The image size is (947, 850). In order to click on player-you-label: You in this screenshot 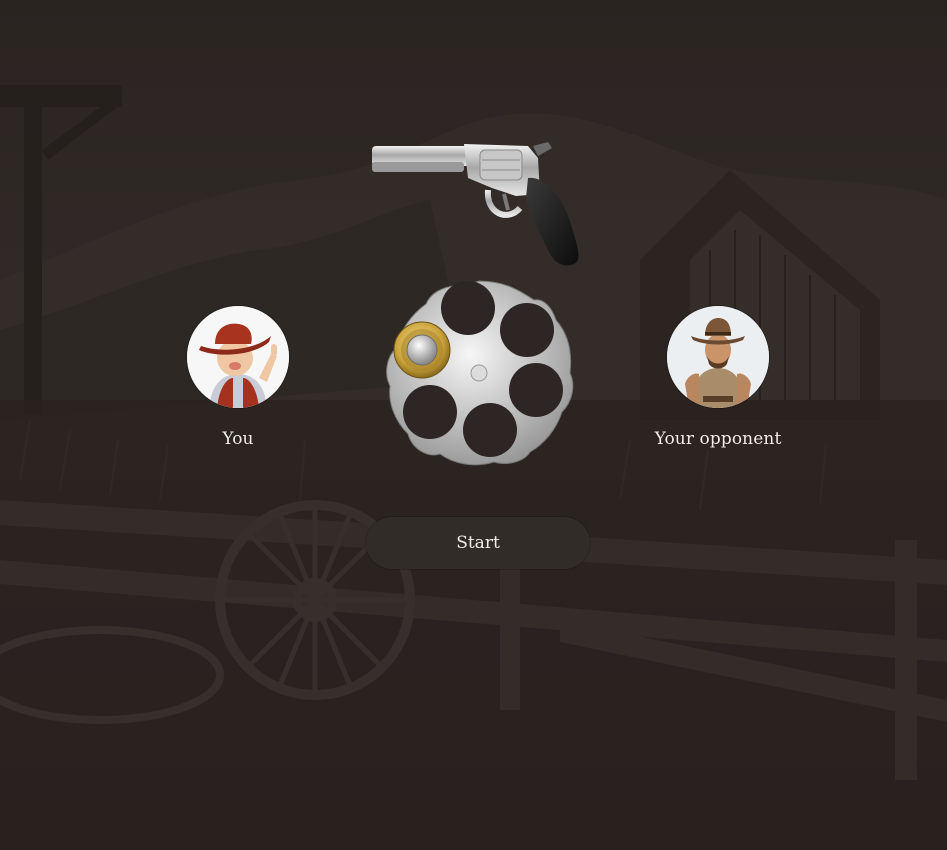, I will do `click(238, 439)`.